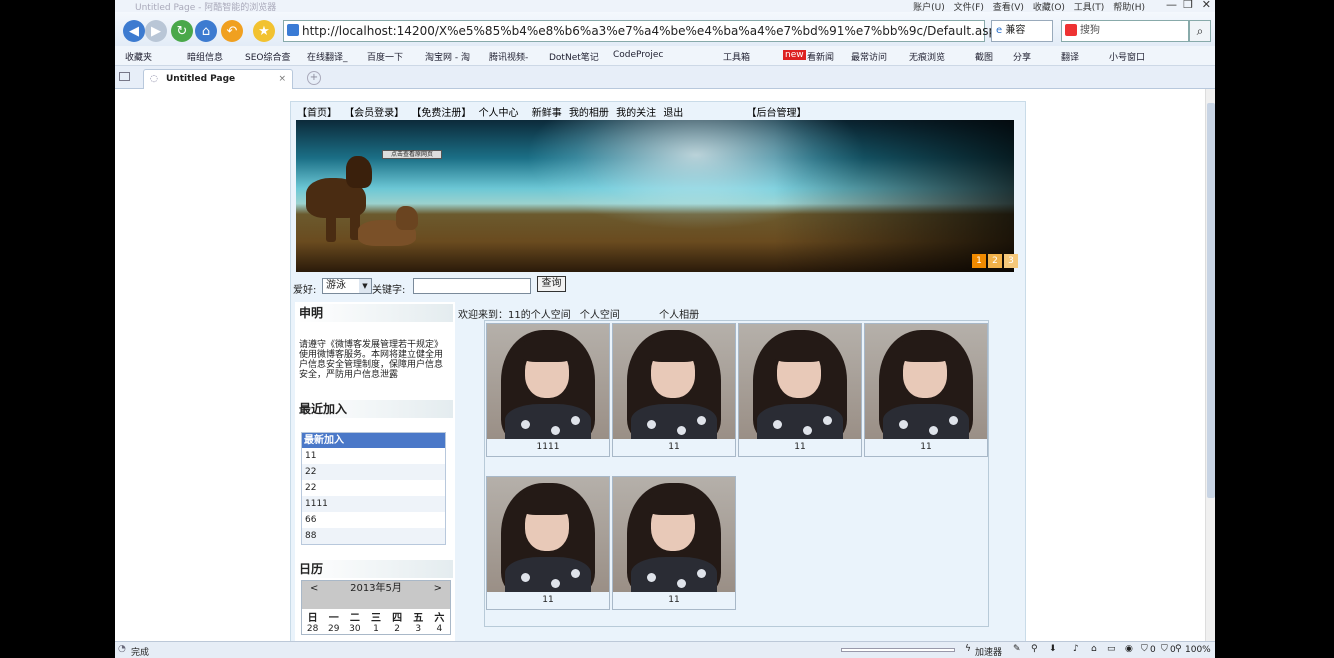 The image size is (1334, 658). Describe the element at coordinates (373, 440) in the screenshot. I see `recent-header: 最新加入` at that location.